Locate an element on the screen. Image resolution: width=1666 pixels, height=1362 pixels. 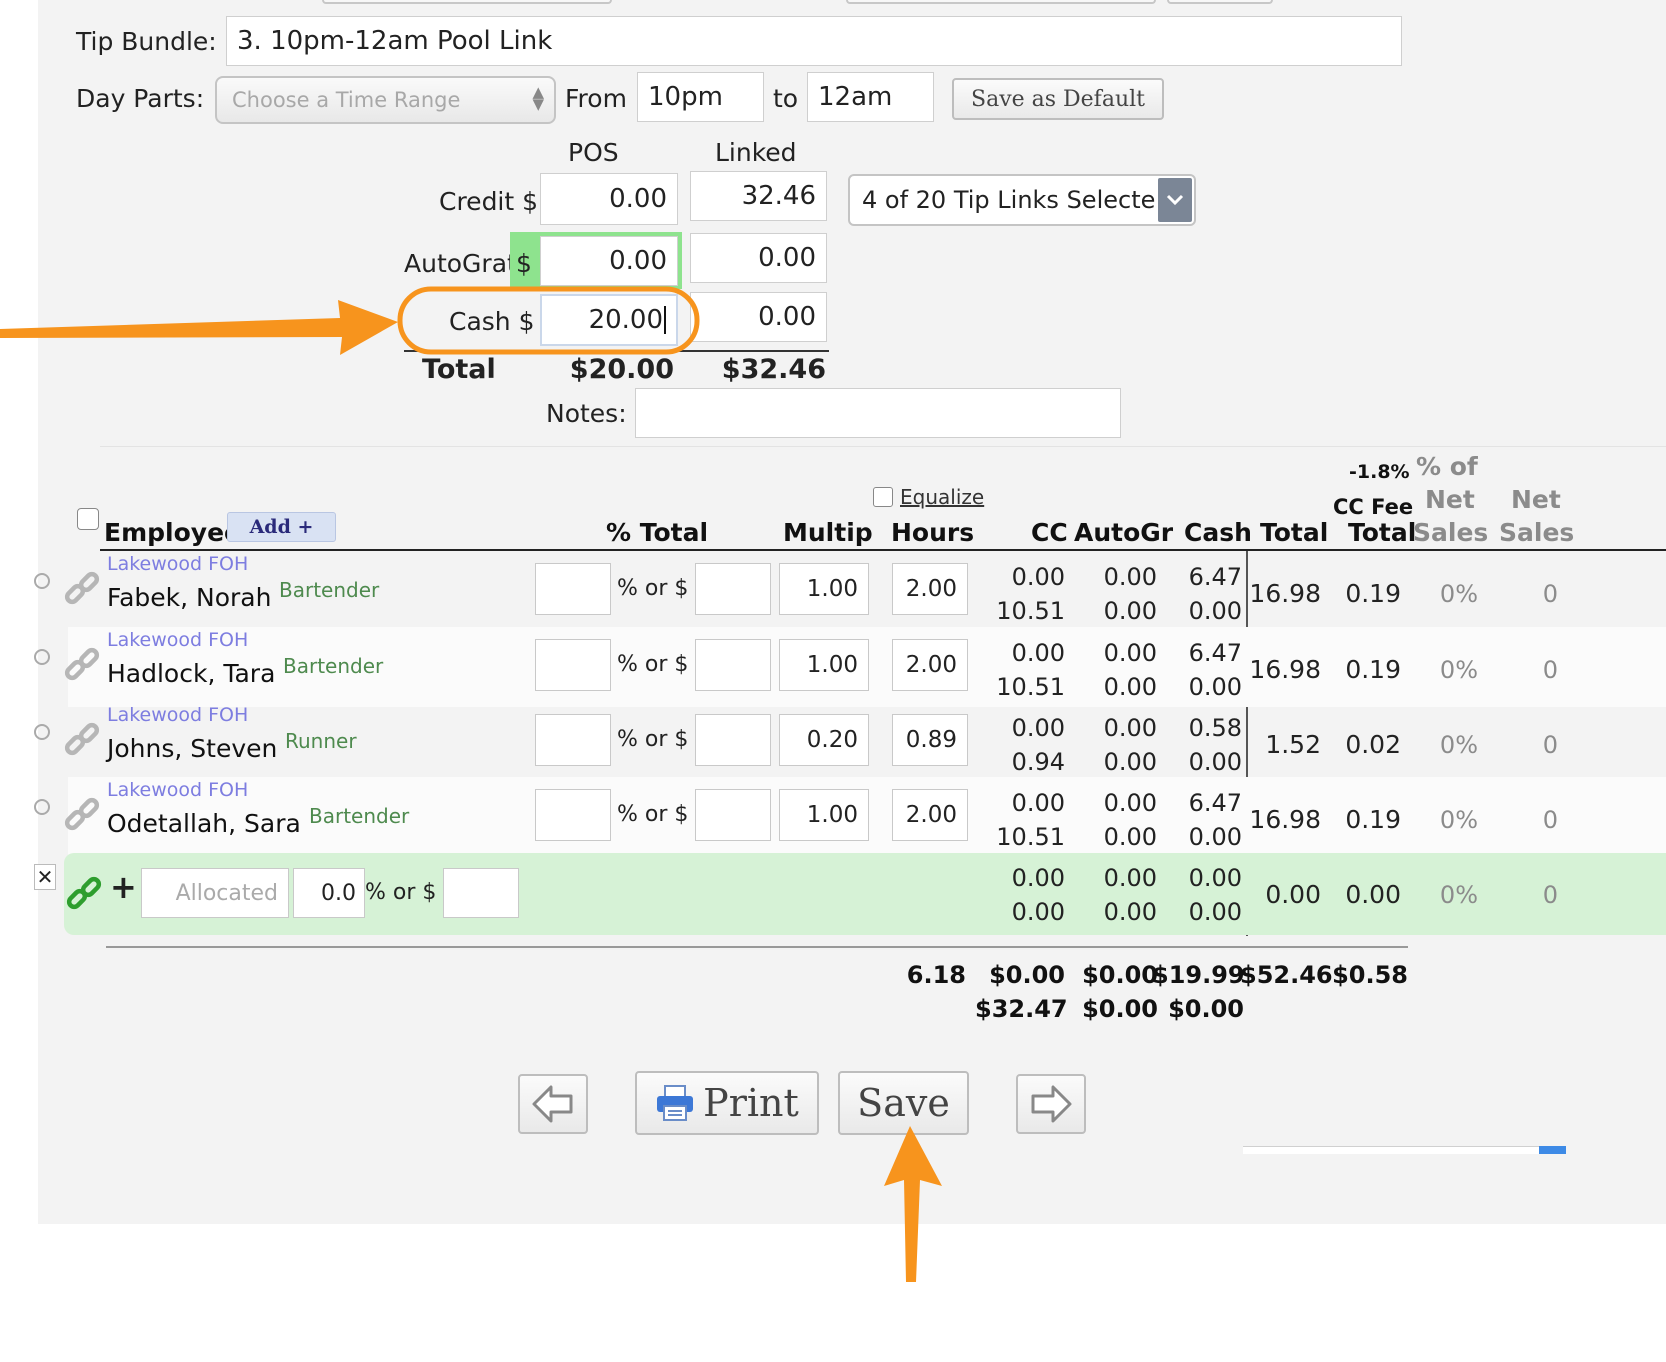
row-cc-fee: 0.19 is located at coordinates (1373, 819).